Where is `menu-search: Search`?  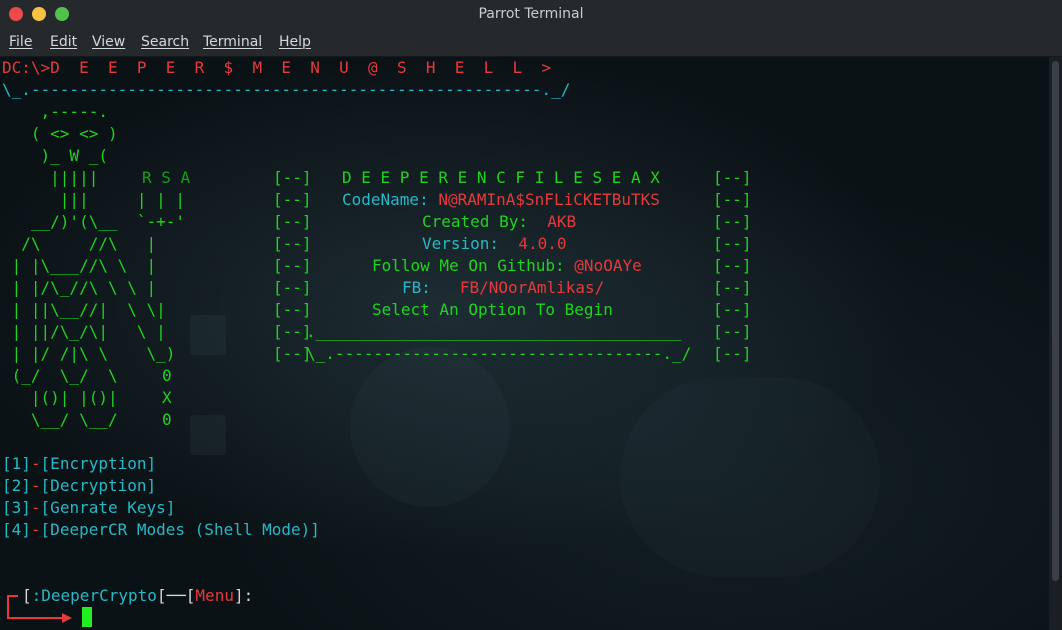 menu-search: Search is located at coordinates (165, 42).